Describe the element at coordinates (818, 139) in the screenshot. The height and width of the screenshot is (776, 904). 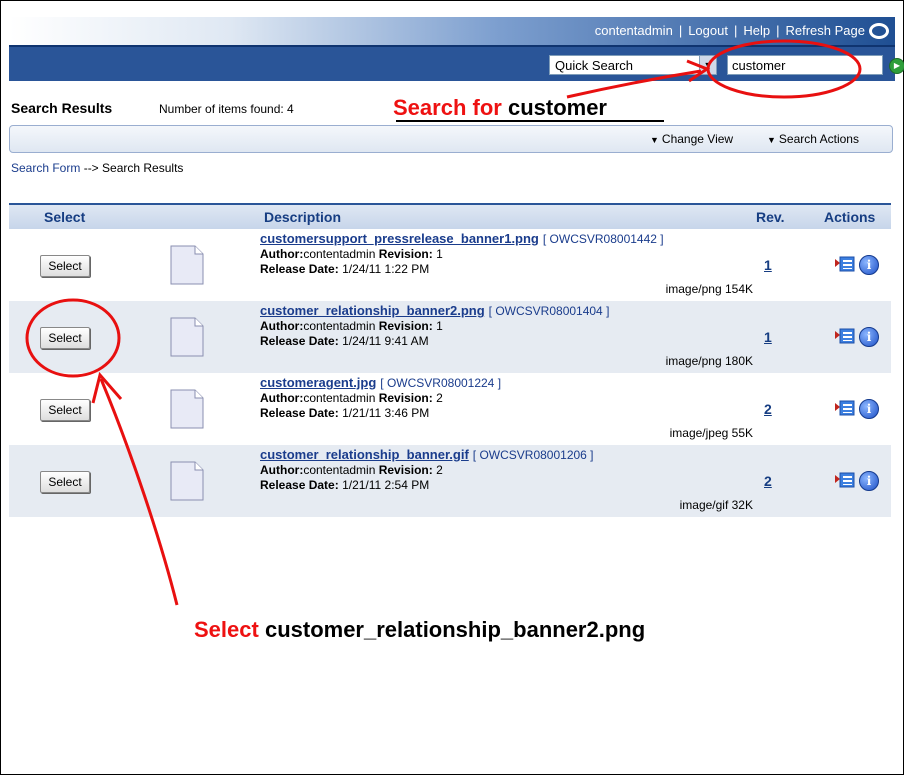
I see `search-actions-label: Search Actions` at that location.